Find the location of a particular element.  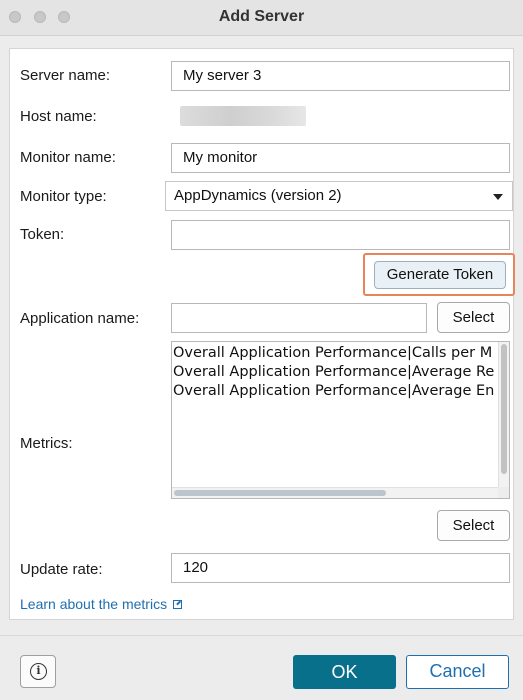

host-name-redacted-value is located at coordinates (243, 116).